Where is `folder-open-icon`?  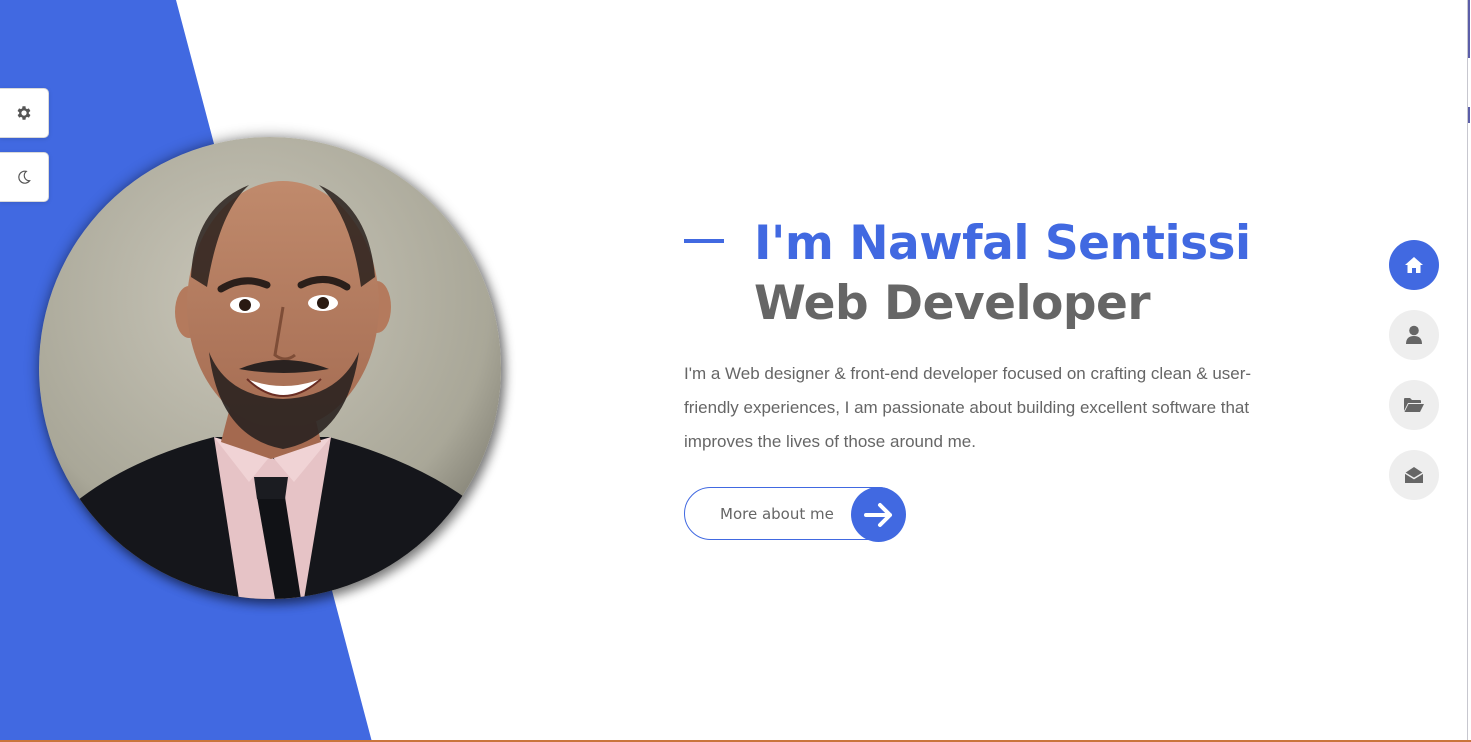 folder-open-icon is located at coordinates (1414, 405).